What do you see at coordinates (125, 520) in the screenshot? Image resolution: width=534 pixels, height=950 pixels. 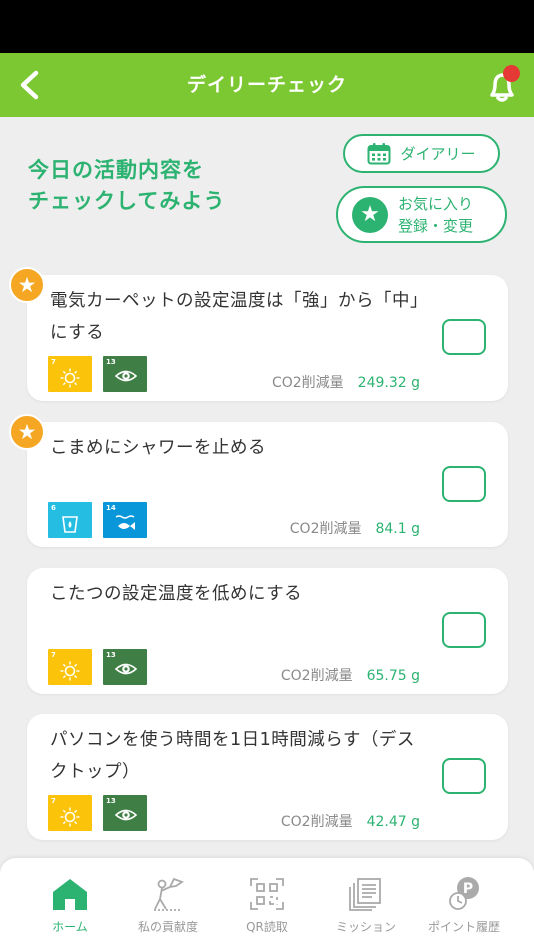 I see `sdg-14-life-below-water-icon: 14` at bounding box center [125, 520].